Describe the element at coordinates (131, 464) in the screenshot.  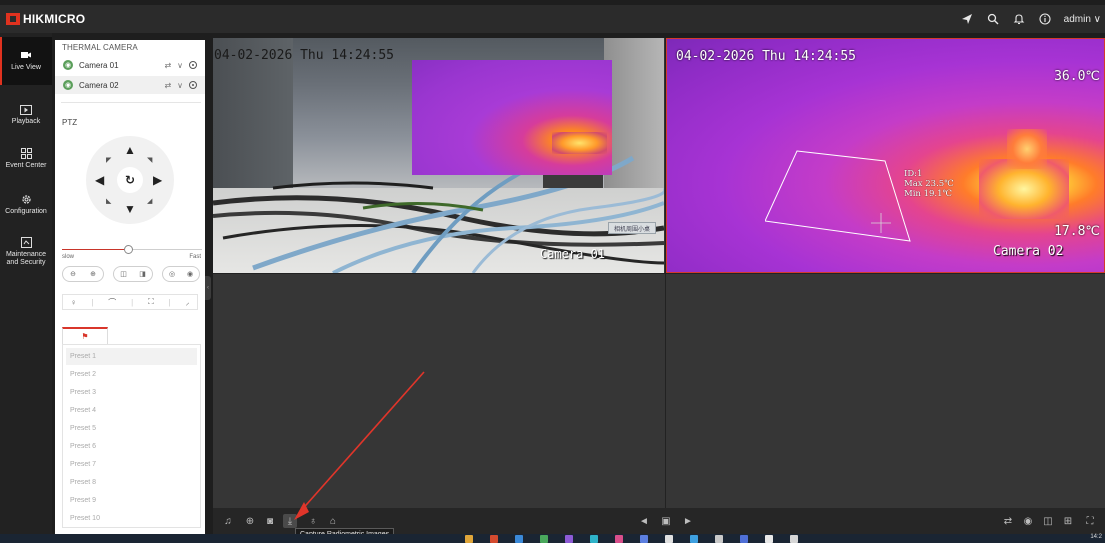
I see `preset-item: Preset 7` at that location.